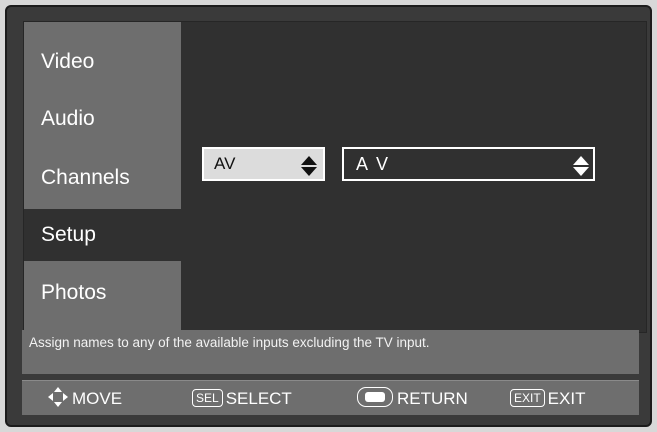 This screenshot has height=432, width=657. What do you see at coordinates (330, 397) in the screenshot?
I see `footer-hint-bar: MOVE SEL SELECT RETURN EXIT EXIT` at bounding box center [330, 397].